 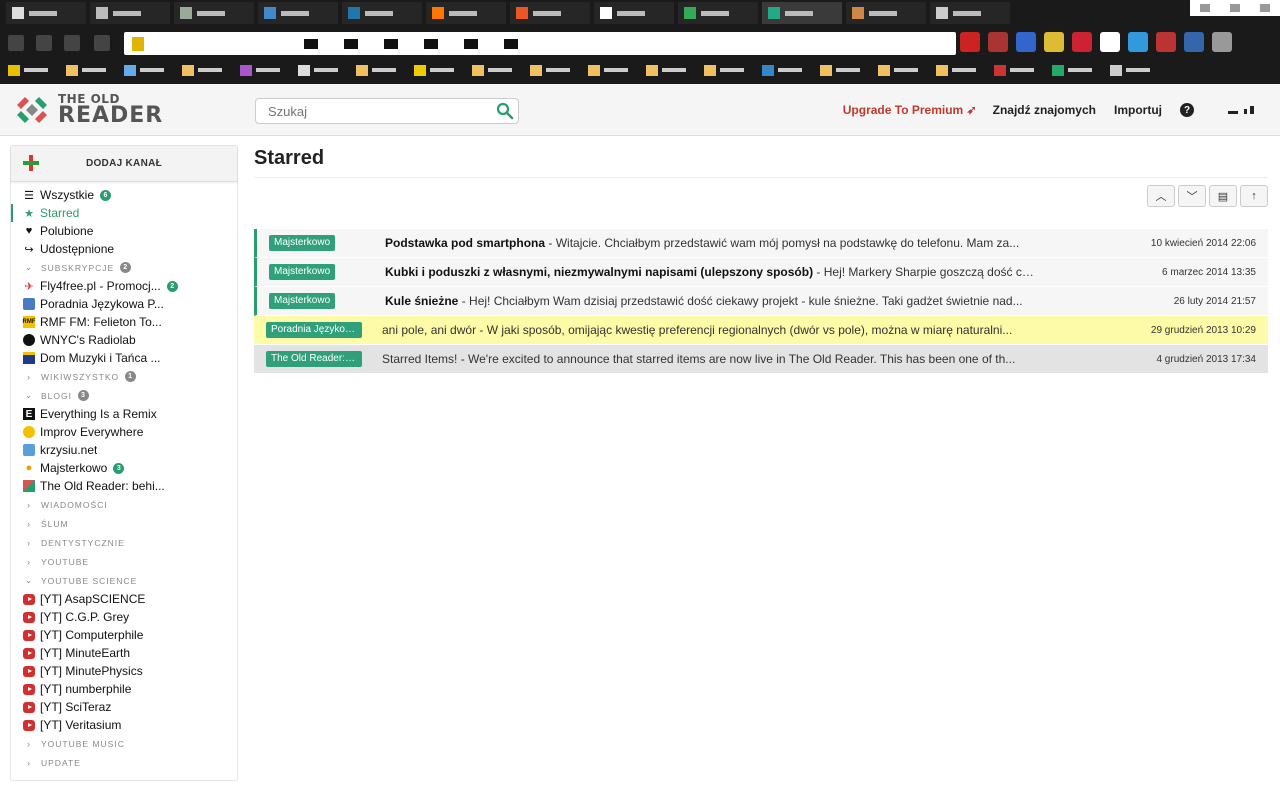 I want to click on app-logo: THE OLD READER, so click(x=88, y=110).